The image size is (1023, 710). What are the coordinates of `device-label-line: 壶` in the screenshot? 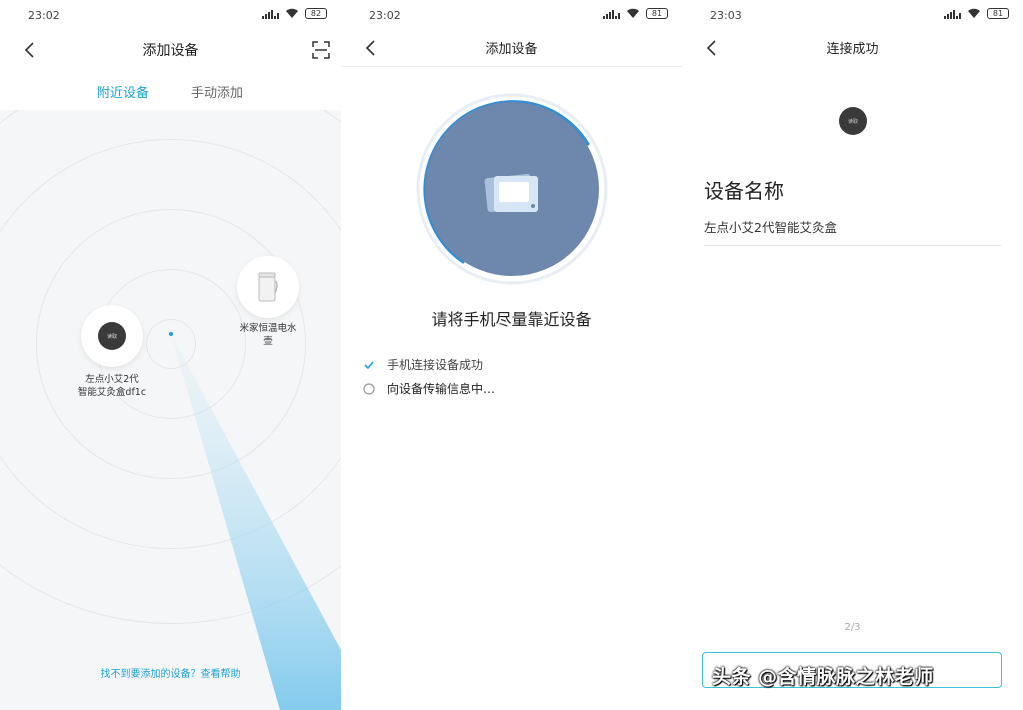 It's located at (268, 341).